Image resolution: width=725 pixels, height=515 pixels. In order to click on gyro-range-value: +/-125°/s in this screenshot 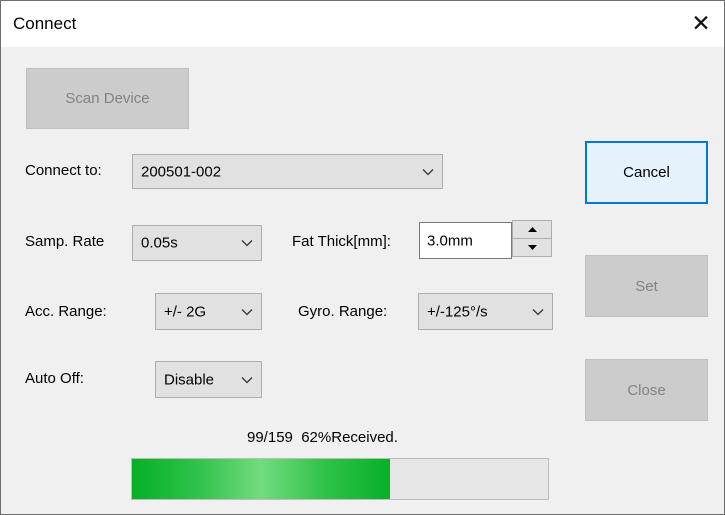, I will do `click(457, 311)`.